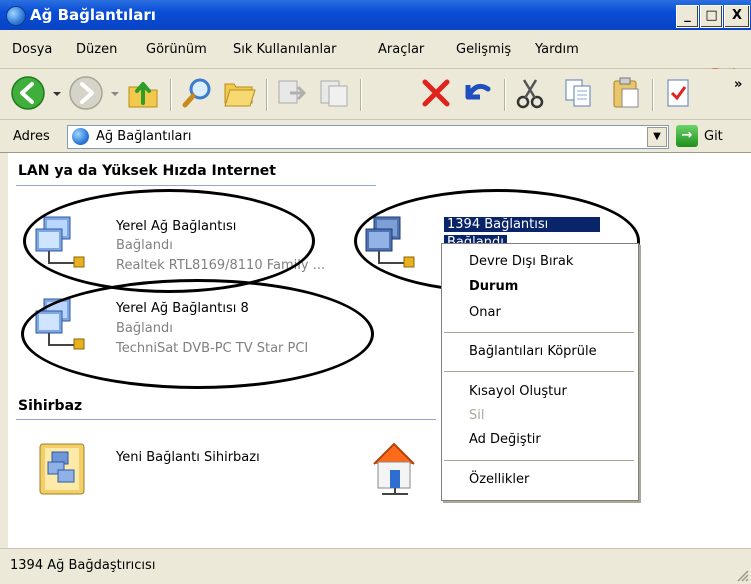 This screenshot has height=584, width=751. Describe the element at coordinates (657, 137) in the screenshot. I see `address-dropdown-button: ▼` at that location.